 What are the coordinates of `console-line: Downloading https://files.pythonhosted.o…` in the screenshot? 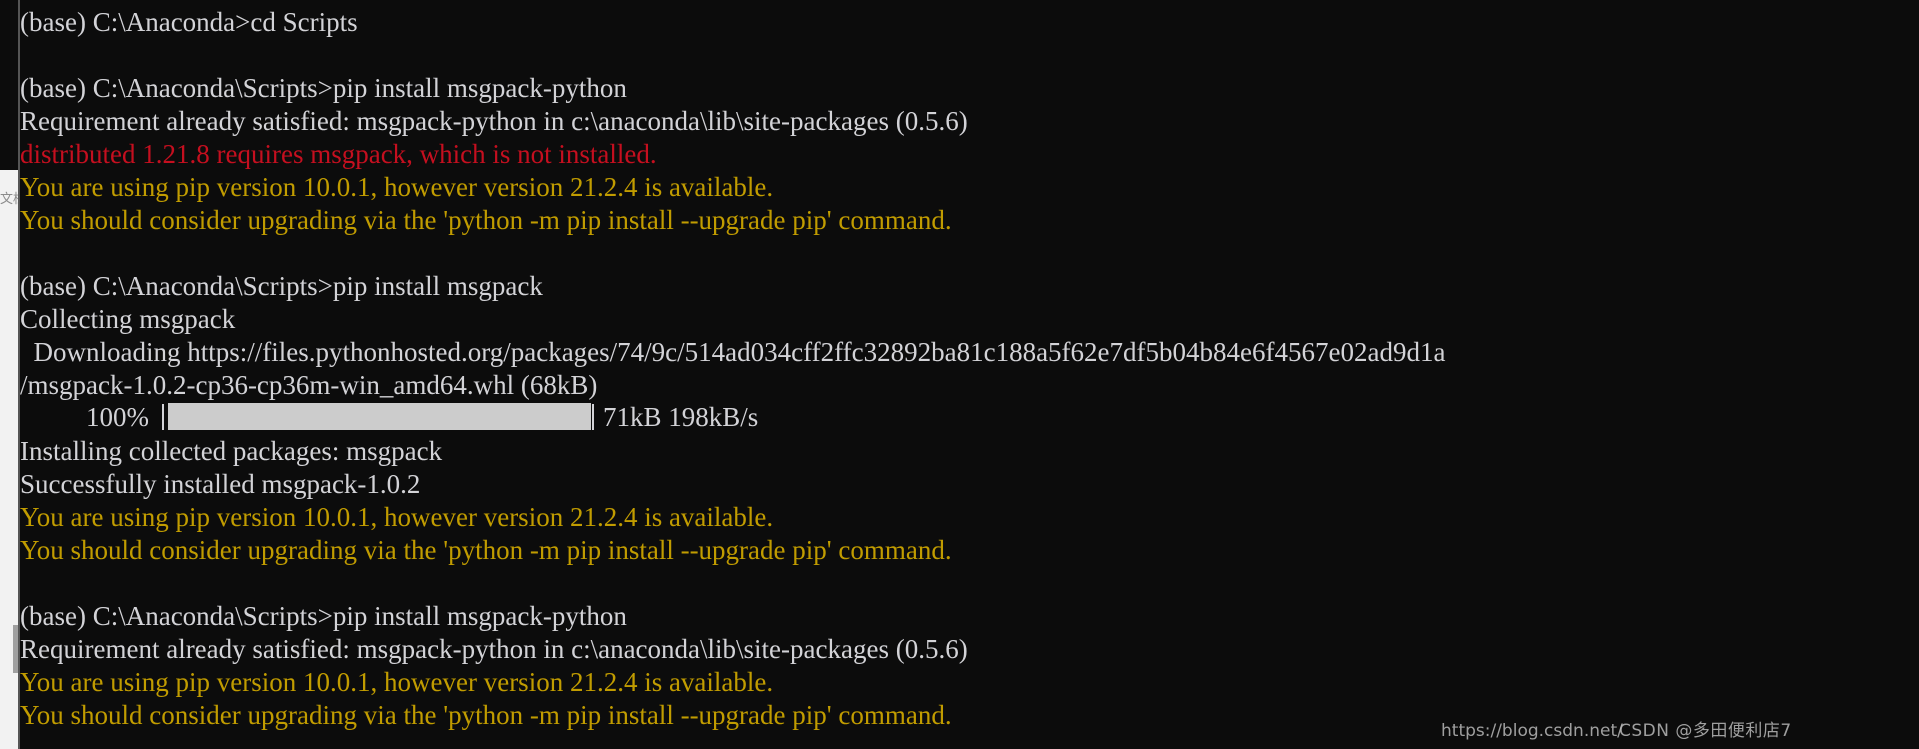 It's located at (733, 352).